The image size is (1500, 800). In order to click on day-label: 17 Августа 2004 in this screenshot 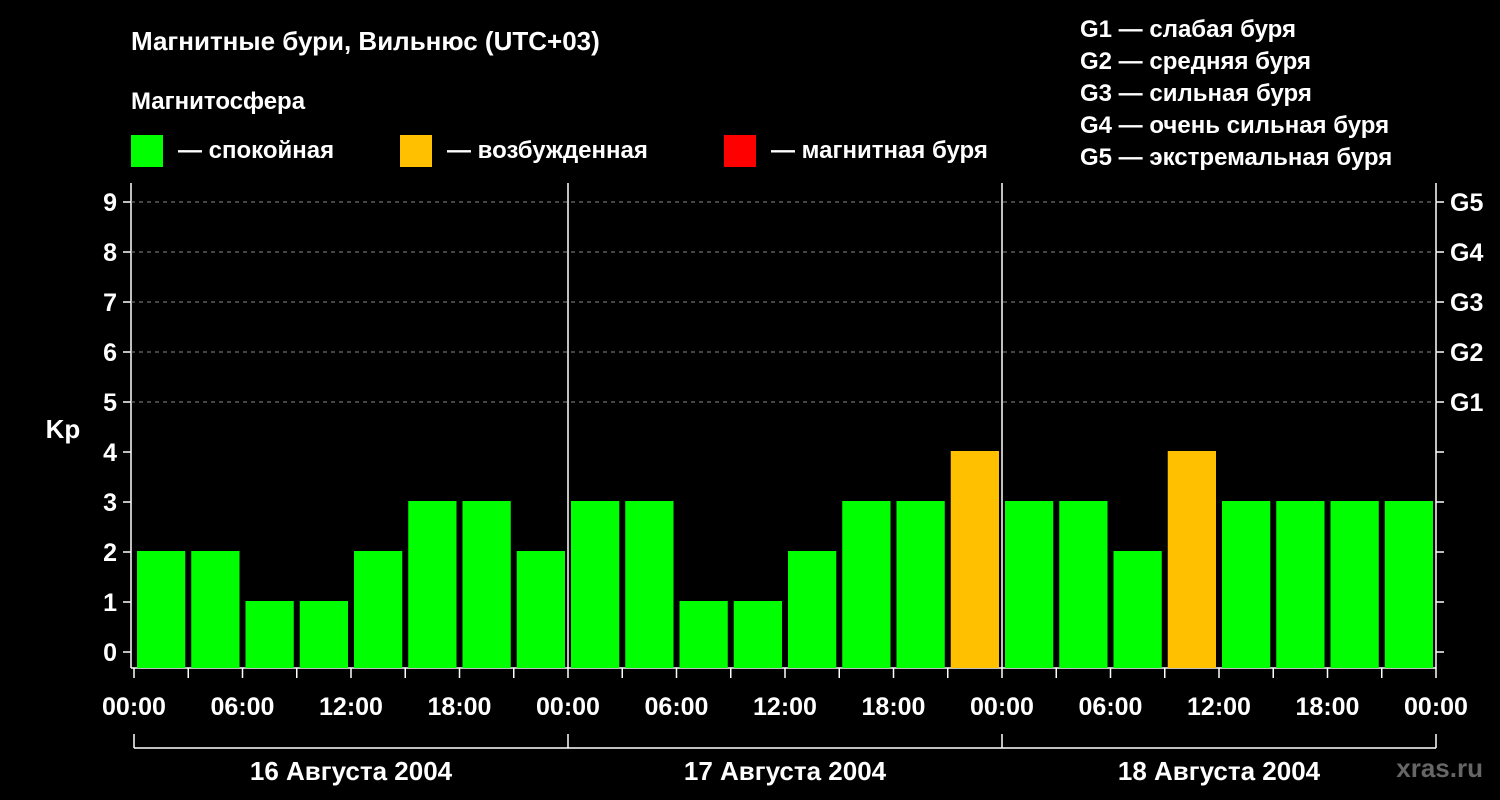, I will do `click(785, 771)`.